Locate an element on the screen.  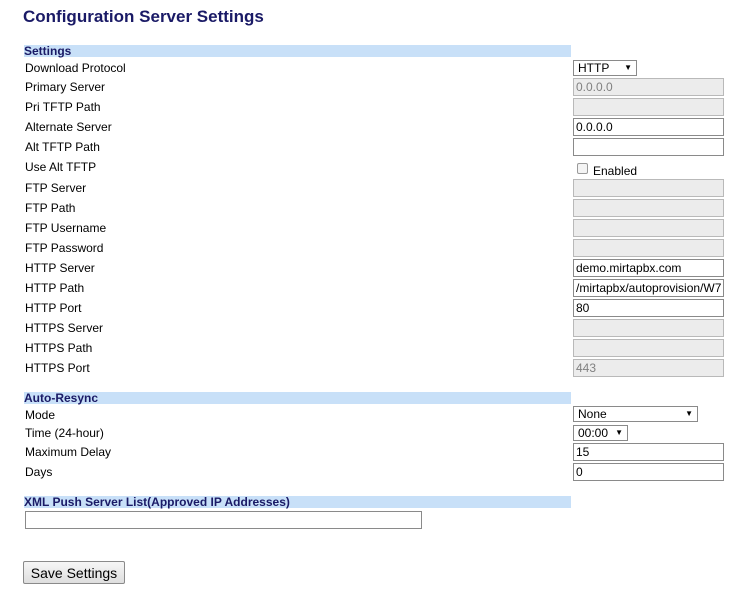
https-path-input is located at coordinates (648, 348).